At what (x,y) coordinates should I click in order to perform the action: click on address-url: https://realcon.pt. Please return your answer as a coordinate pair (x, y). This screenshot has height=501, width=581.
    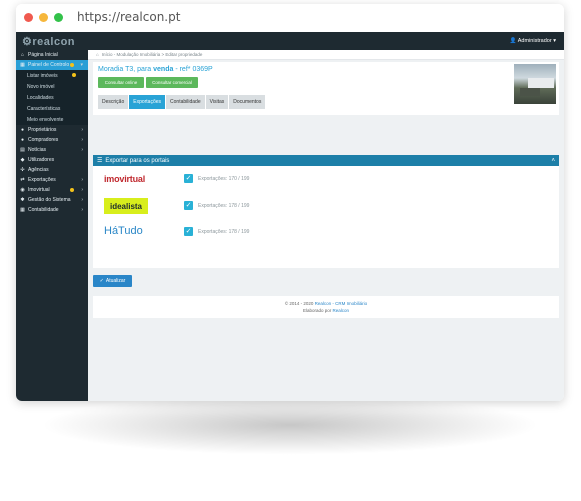
    Looking at the image, I should click on (128, 17).